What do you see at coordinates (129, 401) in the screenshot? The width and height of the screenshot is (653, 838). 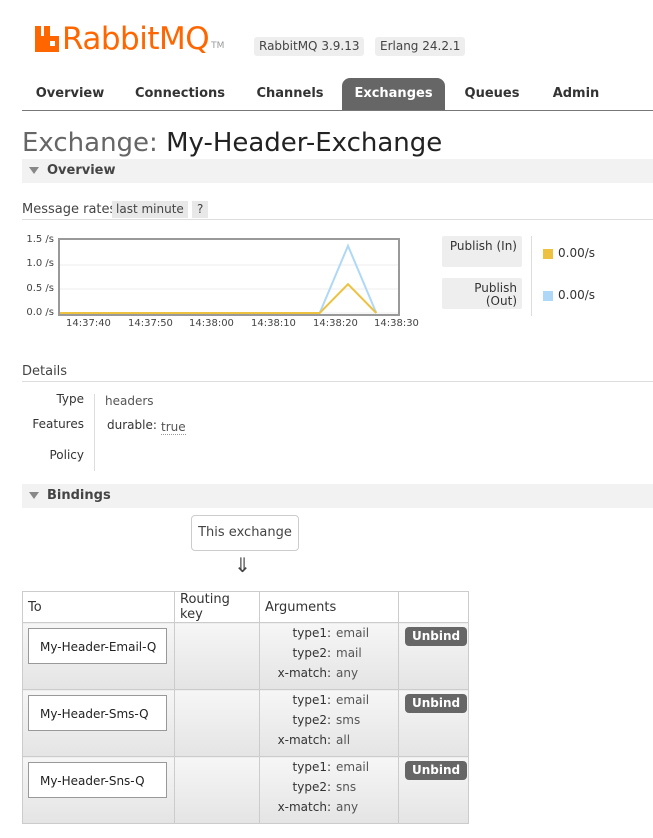 I see `type-value: headers` at bounding box center [129, 401].